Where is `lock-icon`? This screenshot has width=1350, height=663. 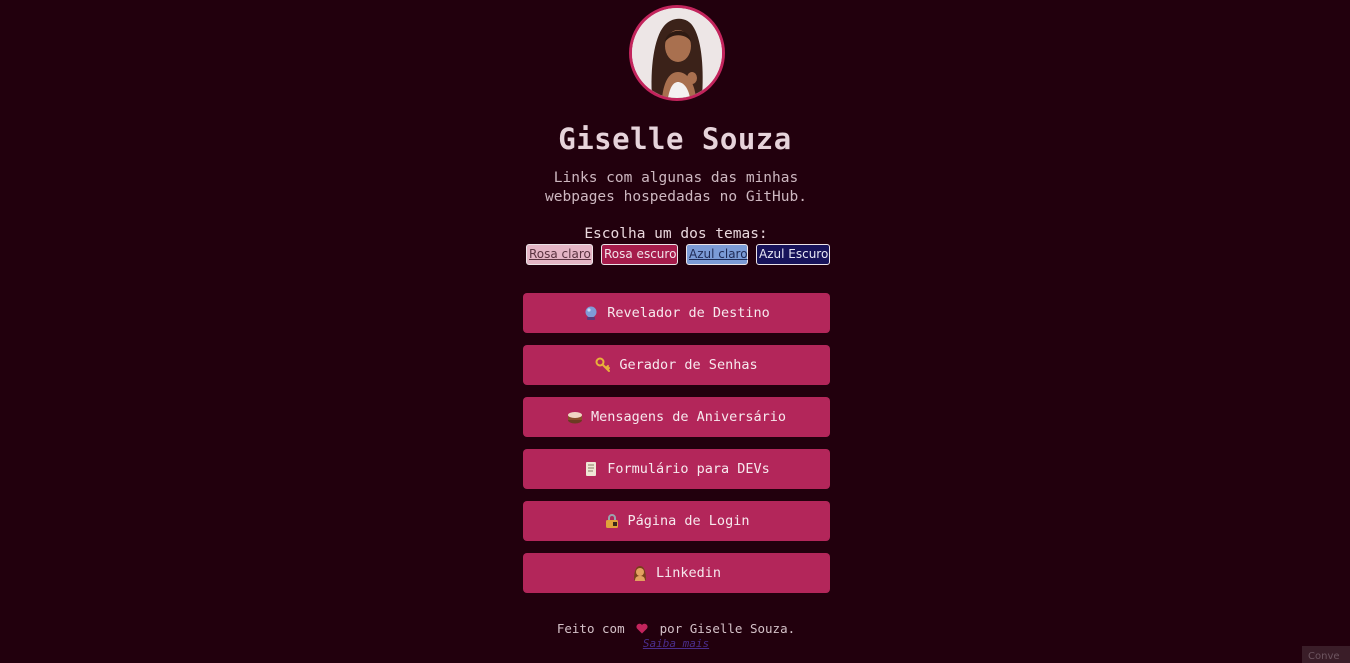 lock-icon is located at coordinates (612, 521).